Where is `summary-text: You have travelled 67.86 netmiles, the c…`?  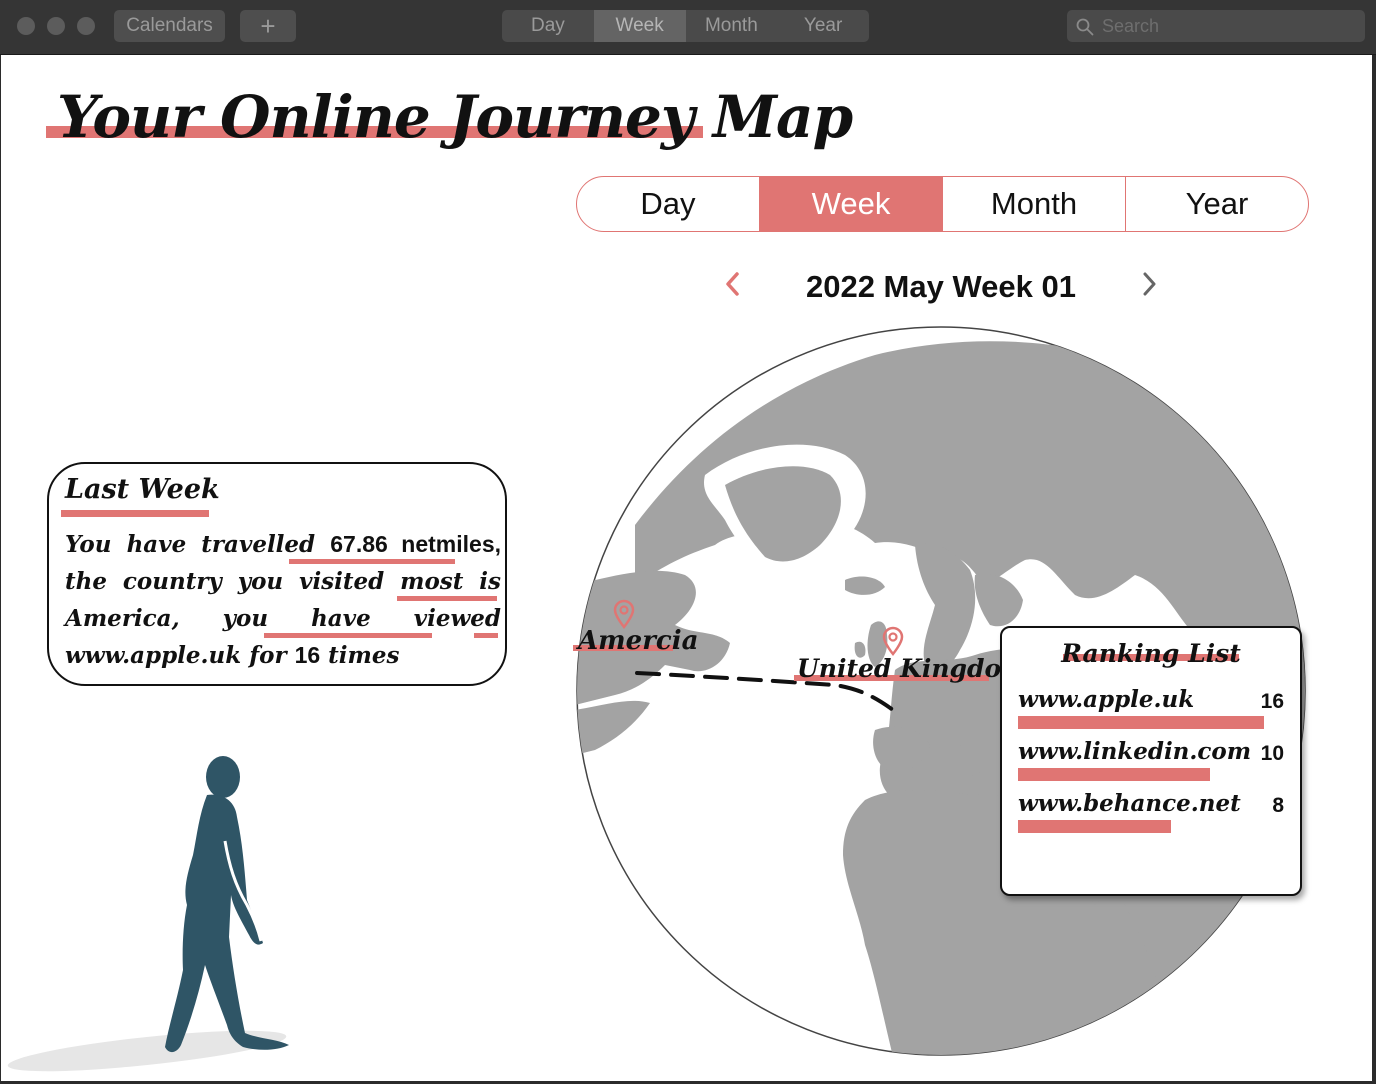 summary-text: You have travelled 67.86 netmiles, the c… is located at coordinates (283, 600).